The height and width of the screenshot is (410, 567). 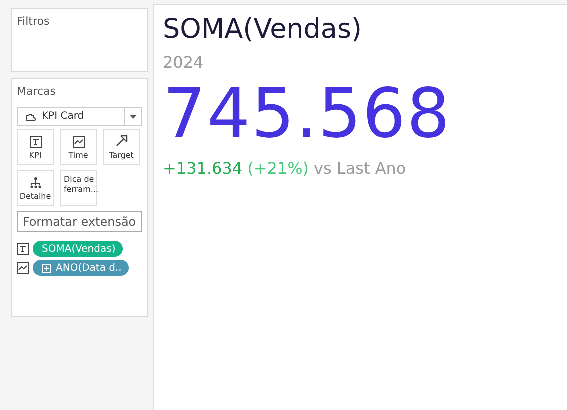 What do you see at coordinates (307, 114) in the screenshot?
I see `kpi-value: 745.568` at bounding box center [307, 114].